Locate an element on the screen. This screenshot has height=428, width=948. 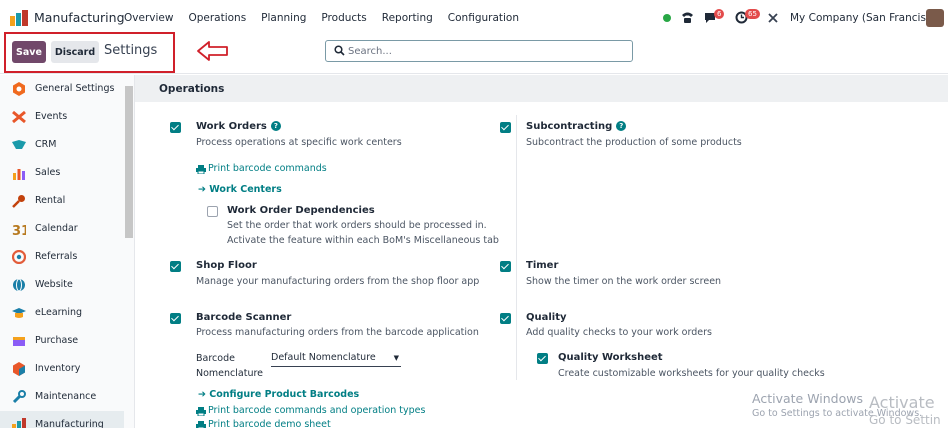
sidebar-item-label: Inventory is located at coordinates (58, 368).